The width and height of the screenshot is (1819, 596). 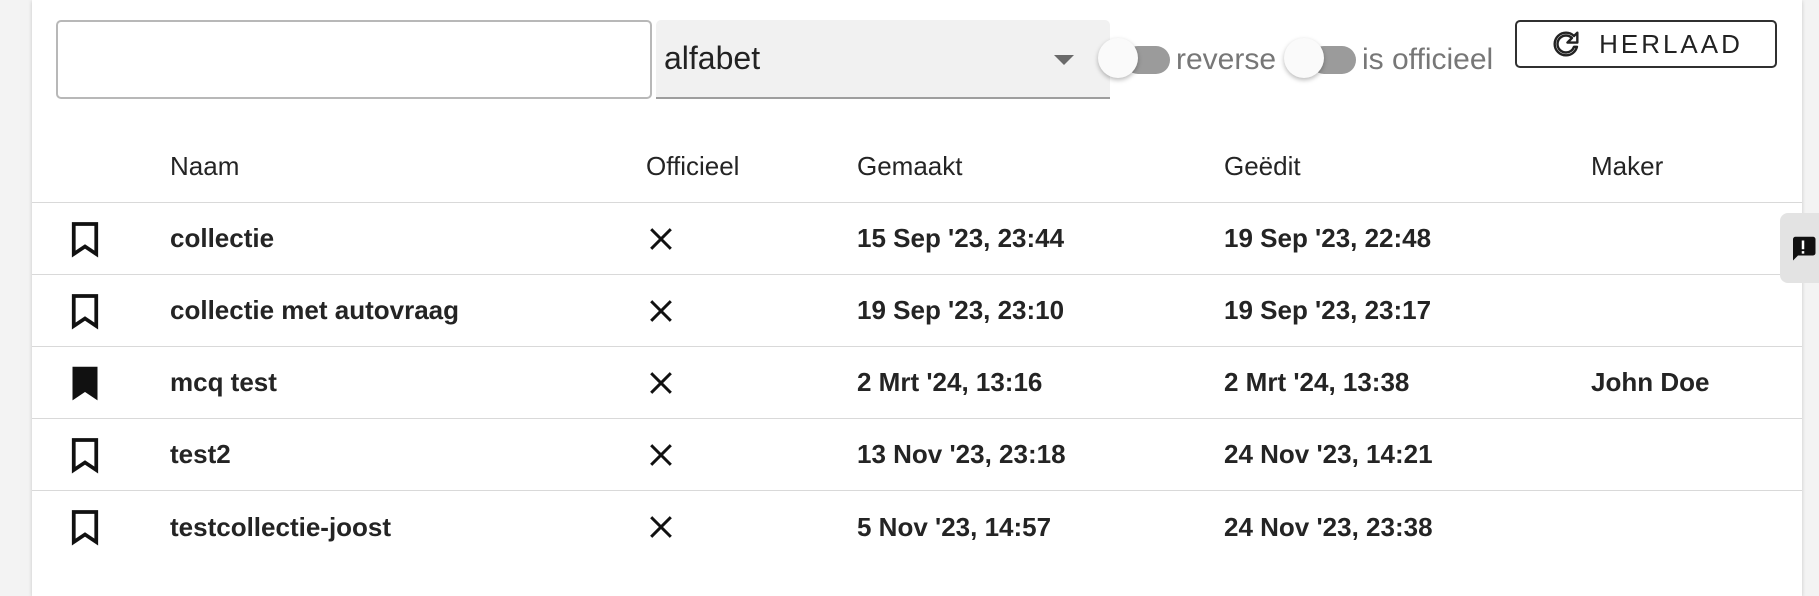 I want to click on row-edited: 19 Sep '23, 23:17, so click(x=1328, y=310).